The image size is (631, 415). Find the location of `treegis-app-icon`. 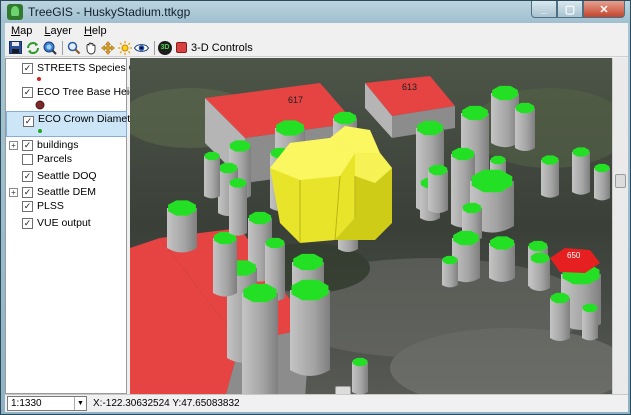

treegis-app-icon is located at coordinates (15, 12).